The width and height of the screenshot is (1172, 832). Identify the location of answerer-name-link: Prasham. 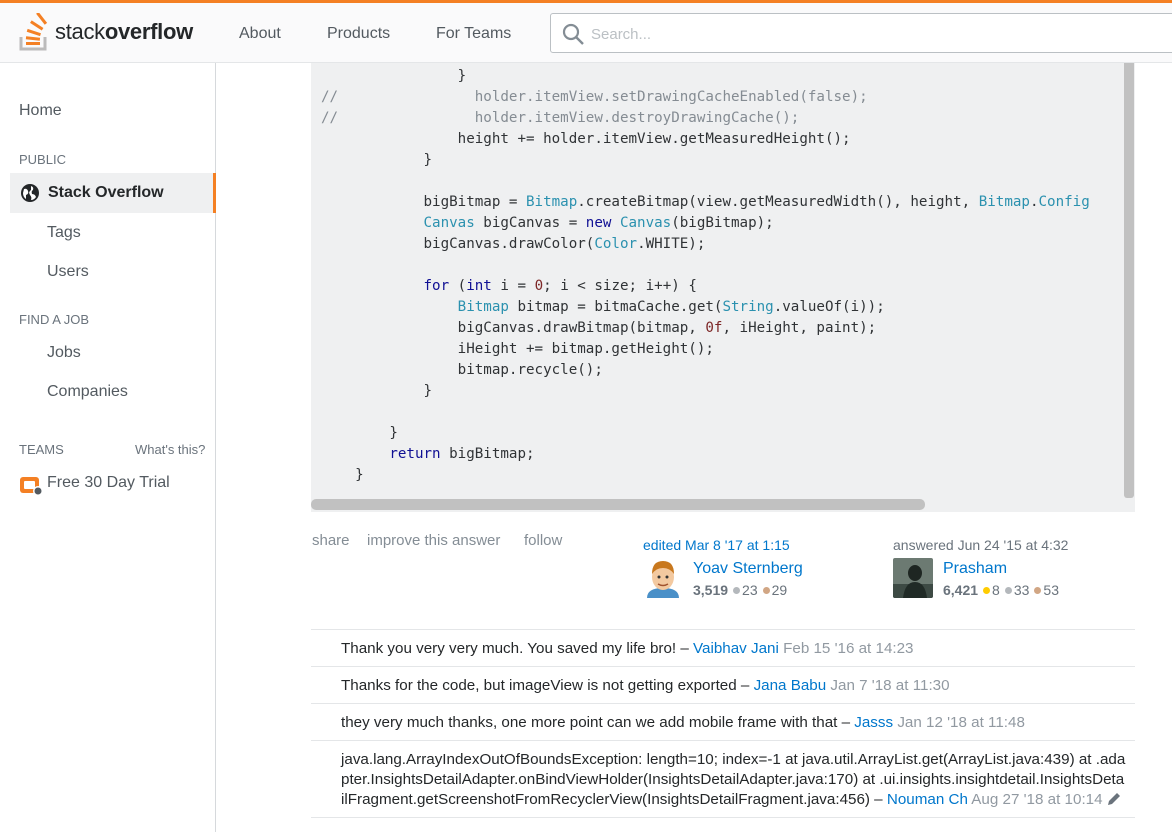
(975, 569).